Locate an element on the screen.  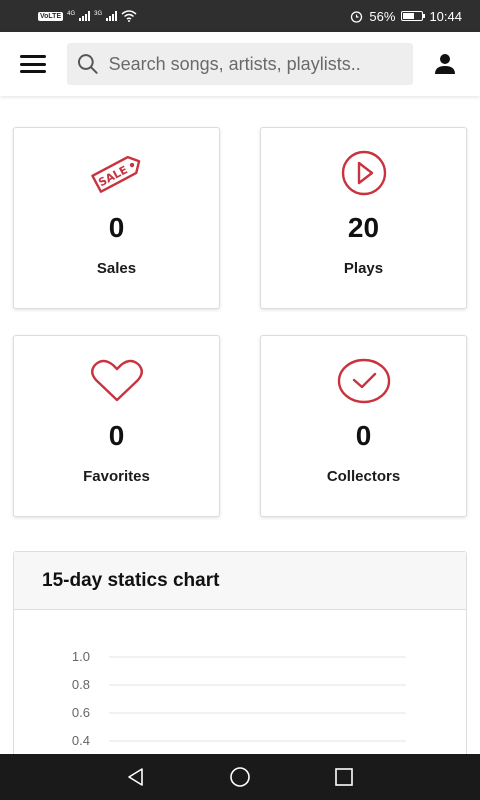
search-bar is located at coordinates (240, 64).